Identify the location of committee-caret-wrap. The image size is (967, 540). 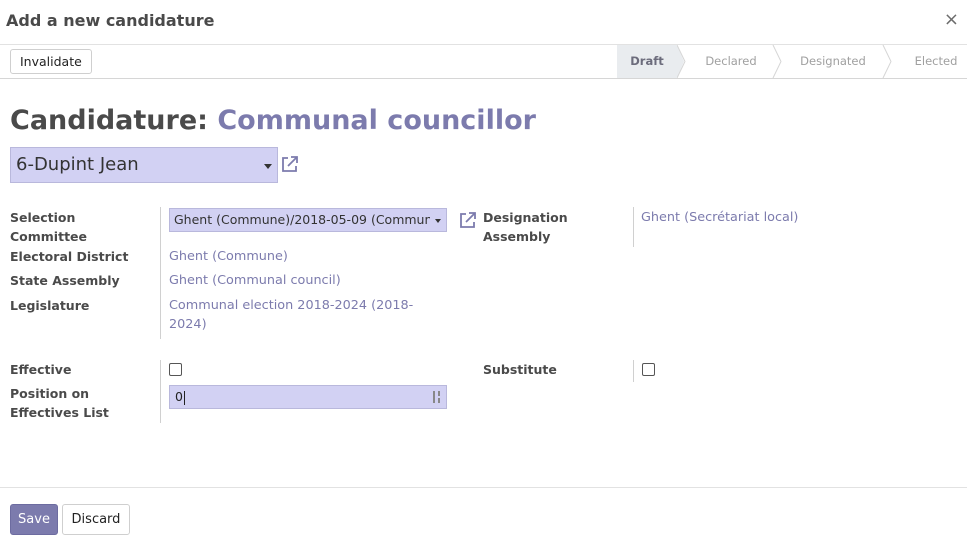
(438, 220).